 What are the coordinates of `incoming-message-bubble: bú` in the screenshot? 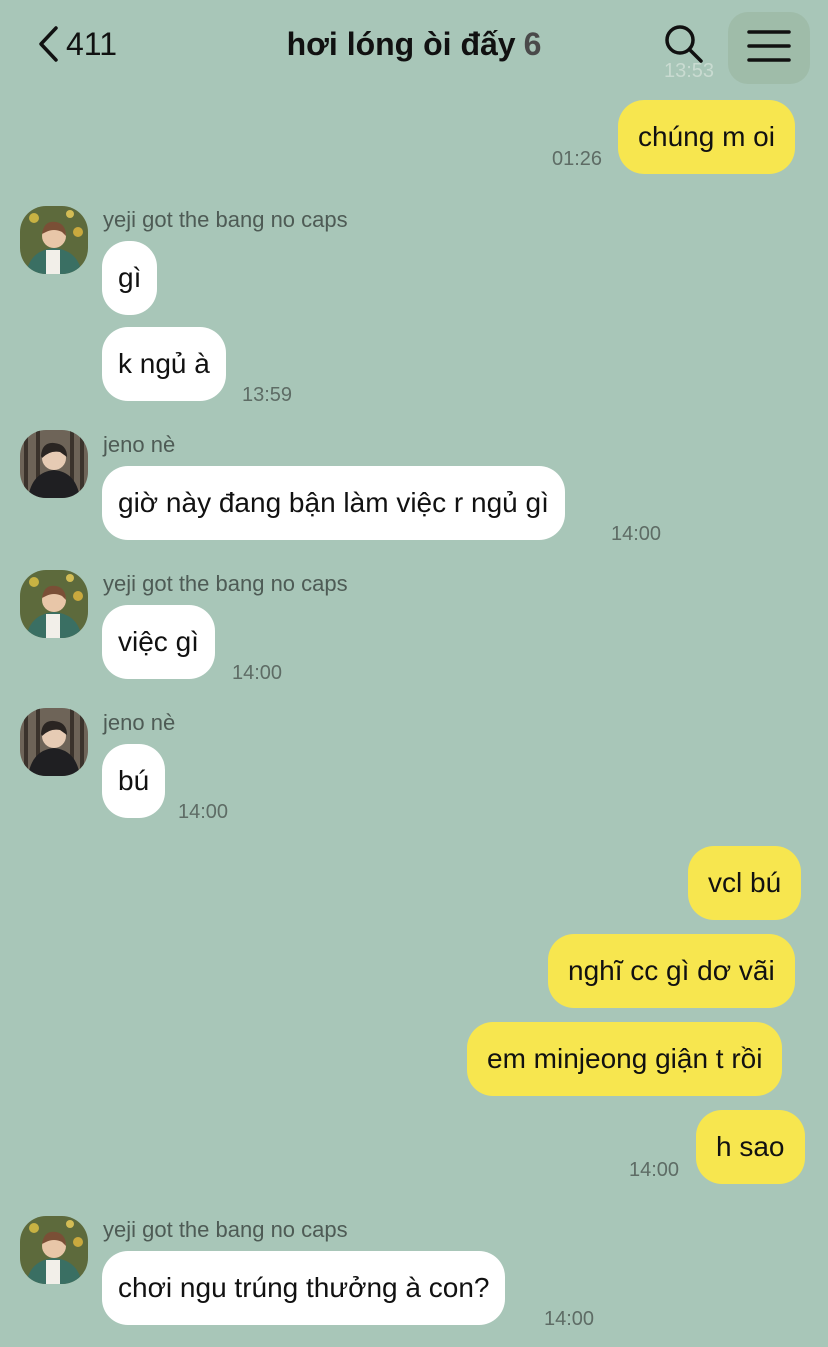 It's located at (134, 781).